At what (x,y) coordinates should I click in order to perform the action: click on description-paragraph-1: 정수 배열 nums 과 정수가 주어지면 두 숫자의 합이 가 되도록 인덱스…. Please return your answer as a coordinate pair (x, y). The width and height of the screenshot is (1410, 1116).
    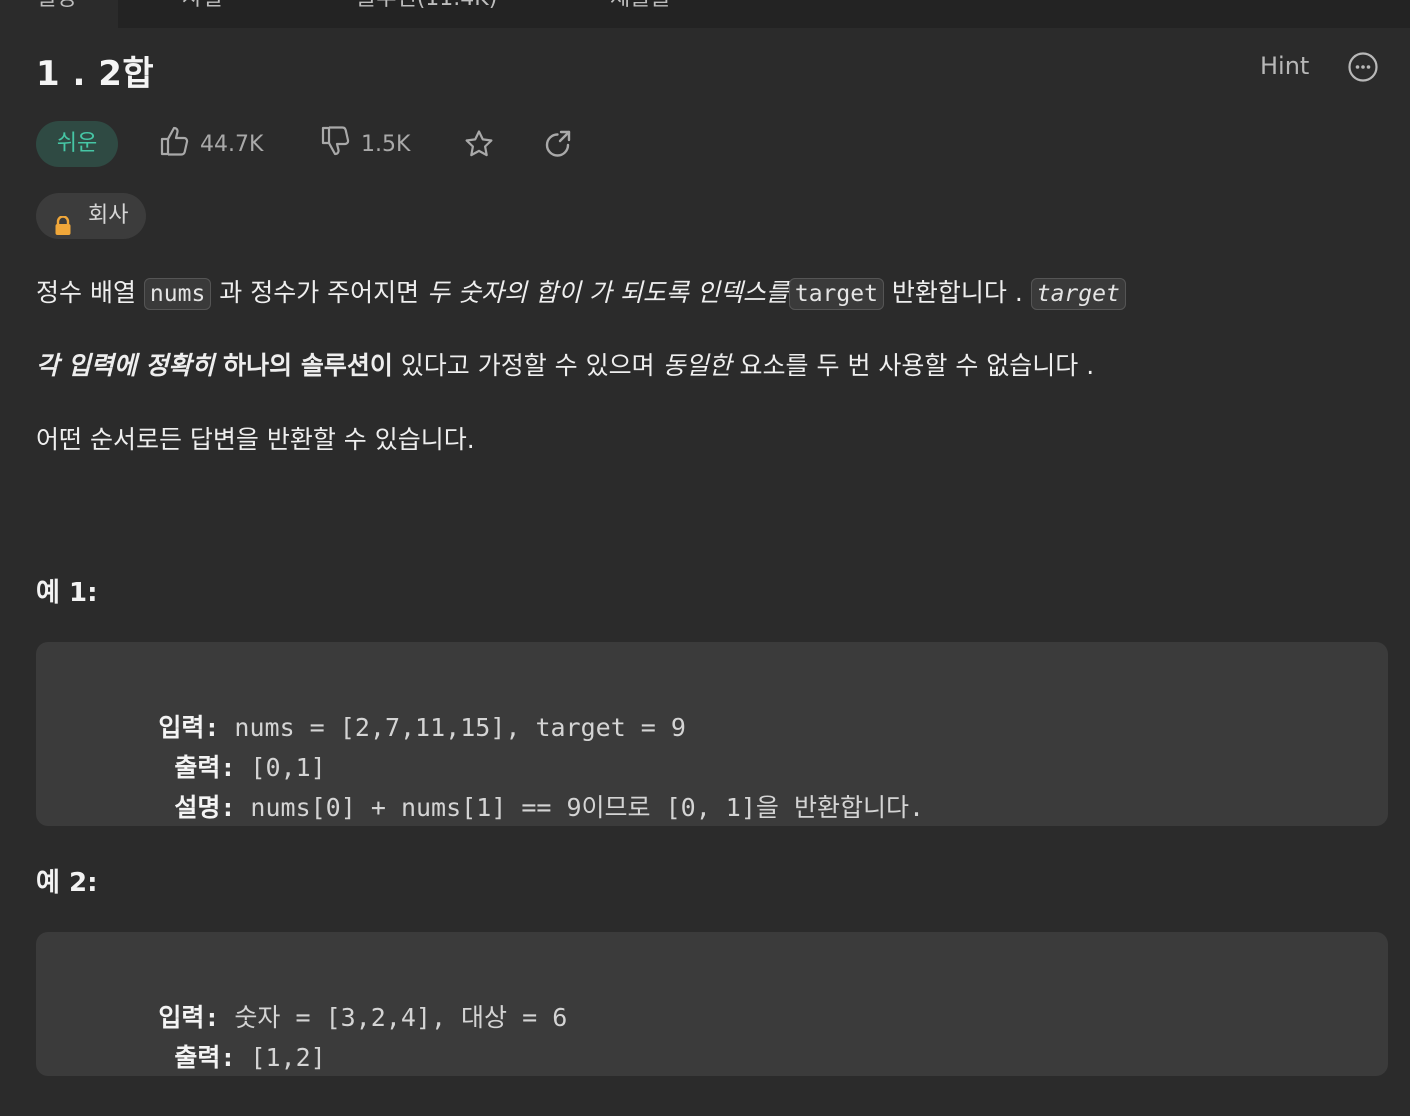
    Looking at the image, I should click on (581, 293).